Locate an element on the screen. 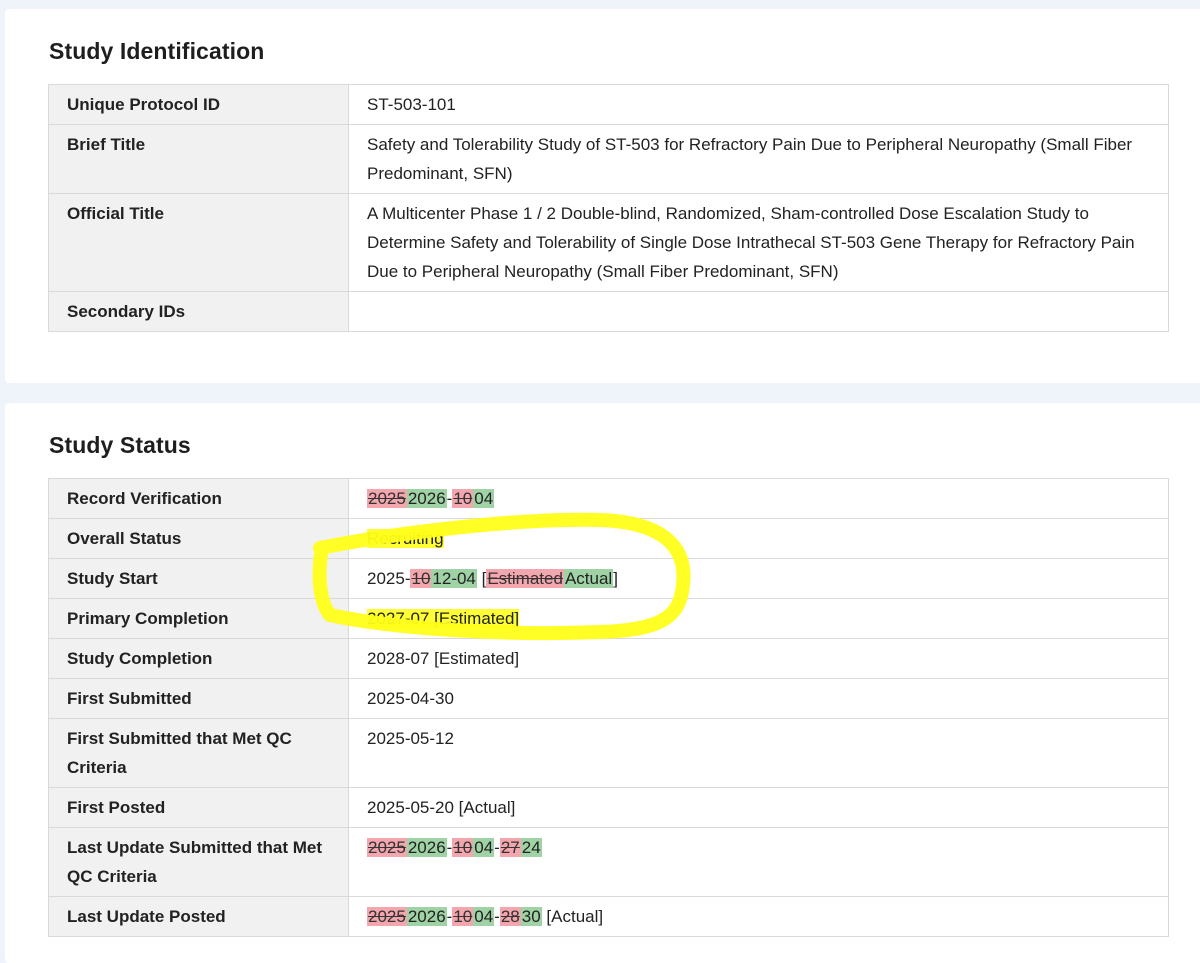 Image resolution: width=1200 pixels, height=963 pixels. table-row: First Posted 2025-05-20 [Actual] is located at coordinates (608, 807).